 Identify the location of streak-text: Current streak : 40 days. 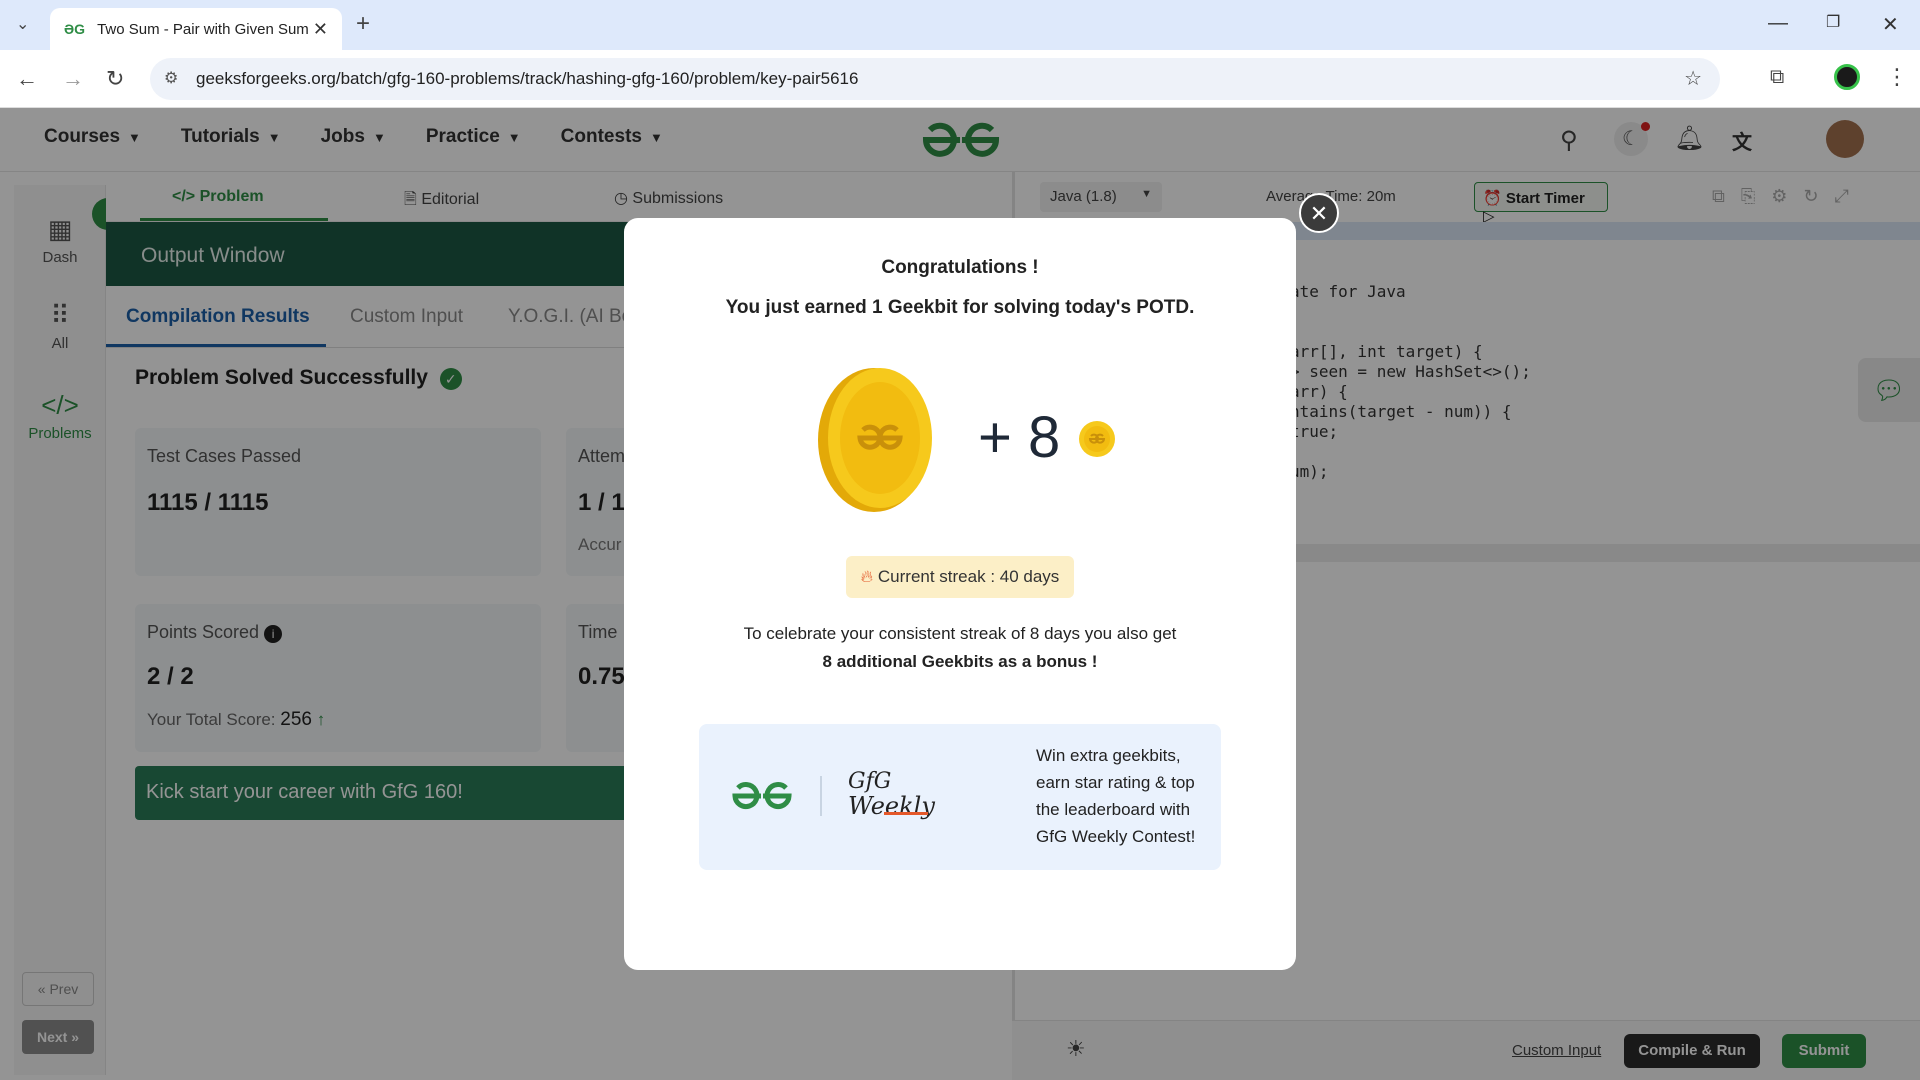
(968, 576).